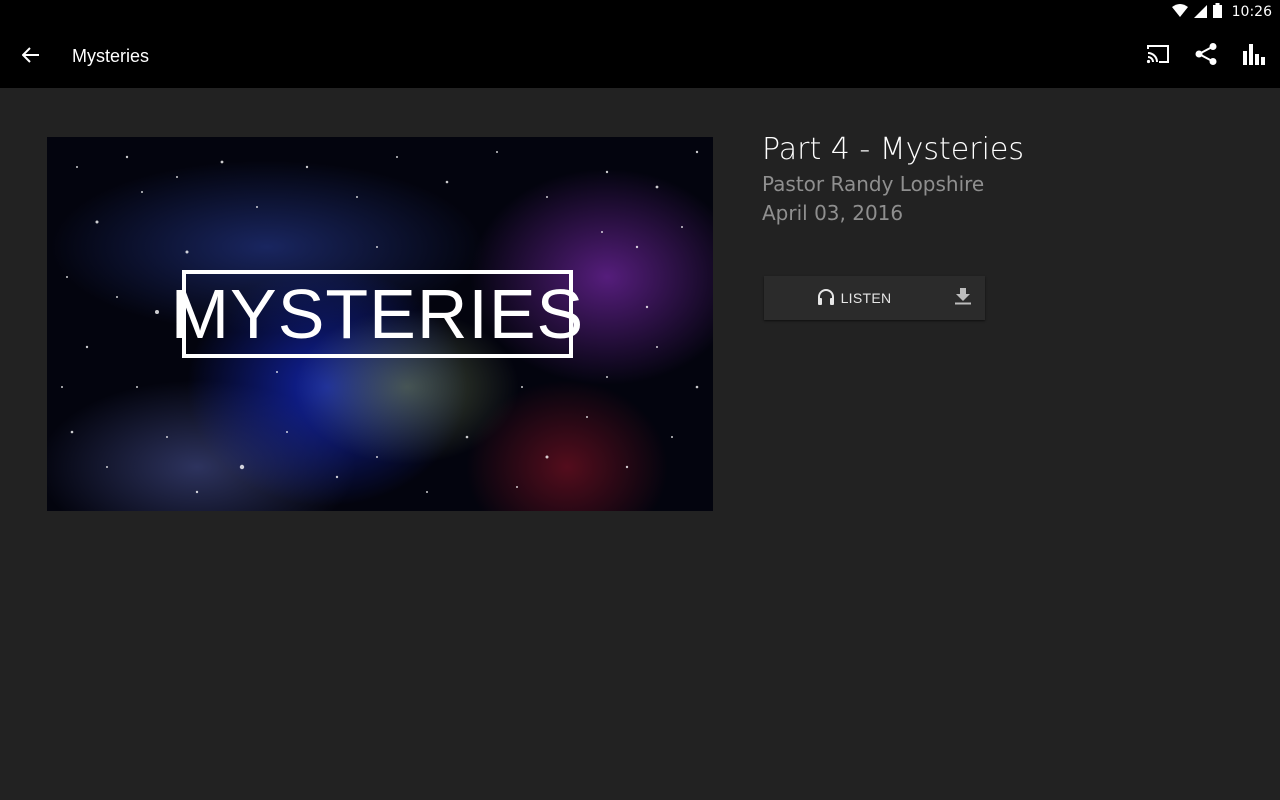 Image resolution: width=1280 pixels, height=800 pixels. Describe the element at coordinates (111, 55) in the screenshot. I see `app-bar-title: Mysteries` at that location.